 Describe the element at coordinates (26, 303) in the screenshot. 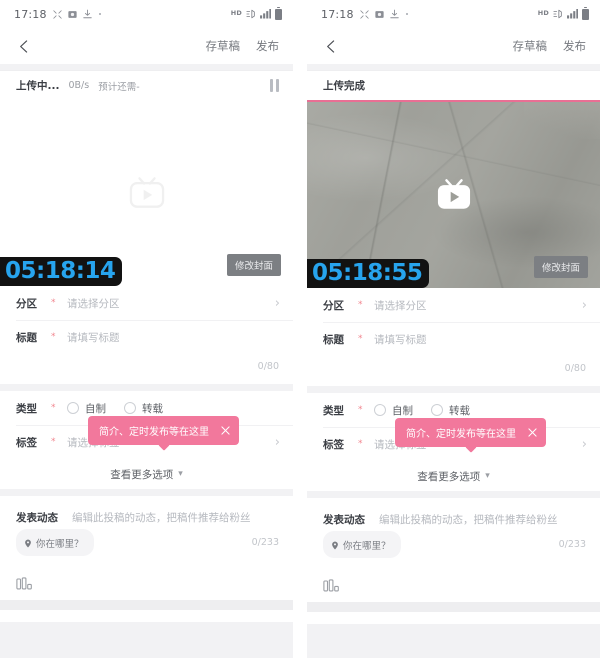

I see `category-label: 分区` at that location.